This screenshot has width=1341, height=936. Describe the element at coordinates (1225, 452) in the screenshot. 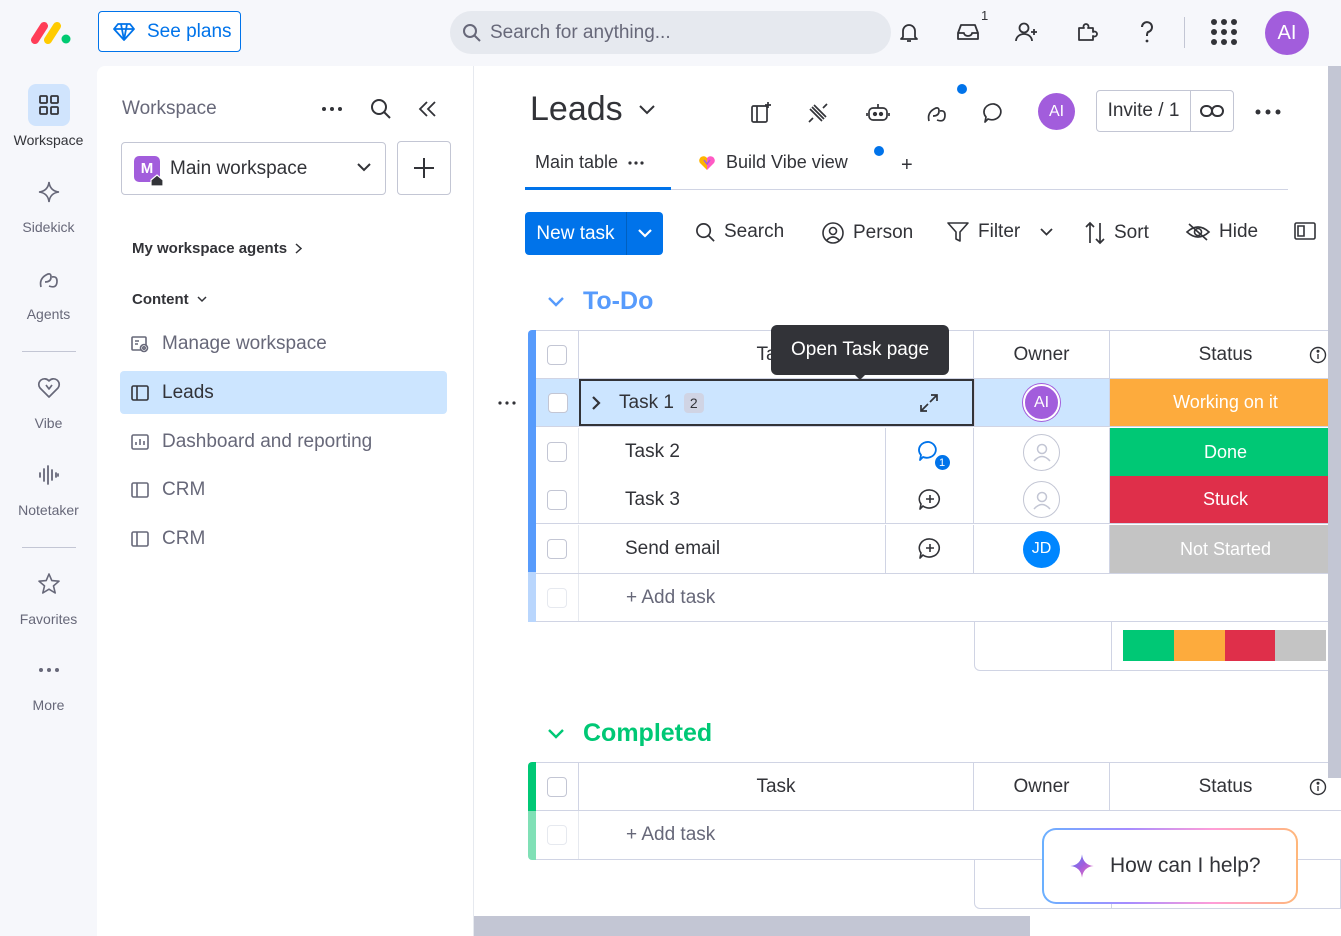

I see `status-cell: Done` at that location.